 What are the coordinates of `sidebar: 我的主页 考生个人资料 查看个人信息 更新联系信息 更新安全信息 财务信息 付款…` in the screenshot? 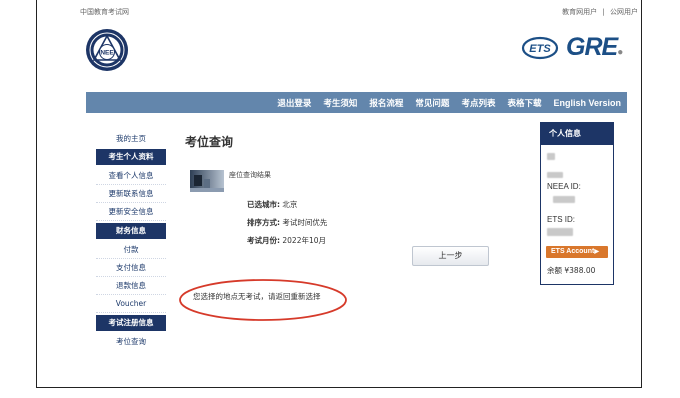 It's located at (131, 240).